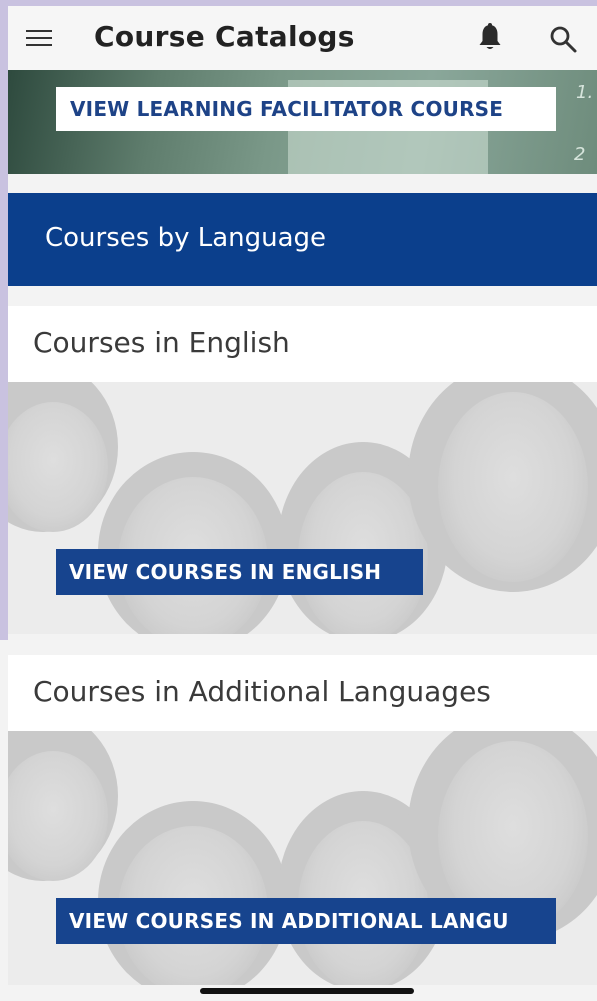 The image size is (597, 1001). Describe the element at coordinates (39, 39) in the screenshot. I see `hamburger-menu-icon` at that location.